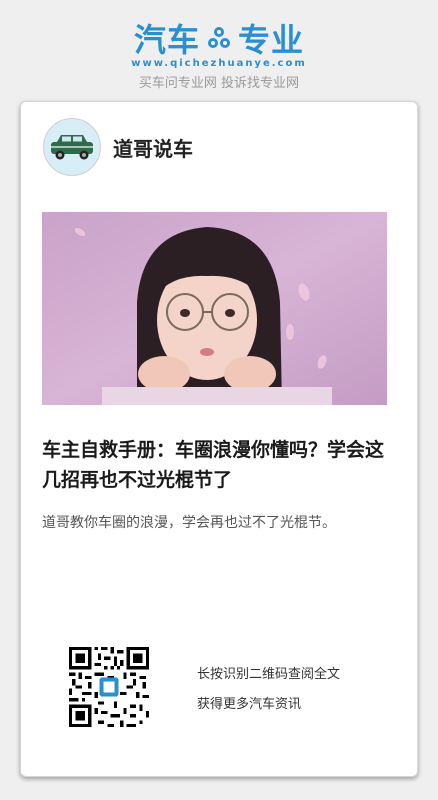 Image resolution: width=438 pixels, height=800 pixels. What do you see at coordinates (271, 40) in the screenshot?
I see `logo-text-right: 专业` at bounding box center [271, 40].